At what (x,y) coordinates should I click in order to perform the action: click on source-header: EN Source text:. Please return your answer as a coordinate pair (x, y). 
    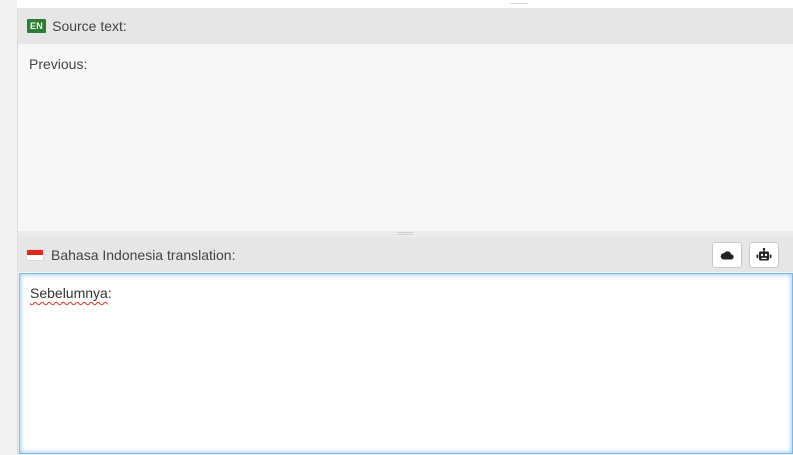
    Looking at the image, I should click on (405, 26).